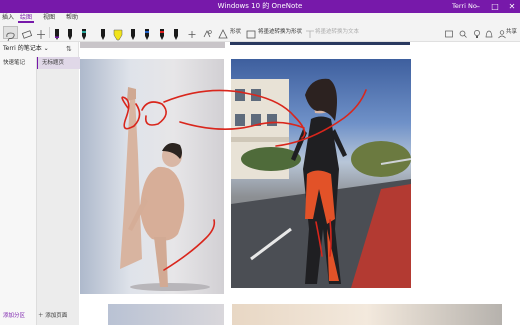 The image size is (520, 325). I want to click on tab-help: 帮助, so click(72, 18).